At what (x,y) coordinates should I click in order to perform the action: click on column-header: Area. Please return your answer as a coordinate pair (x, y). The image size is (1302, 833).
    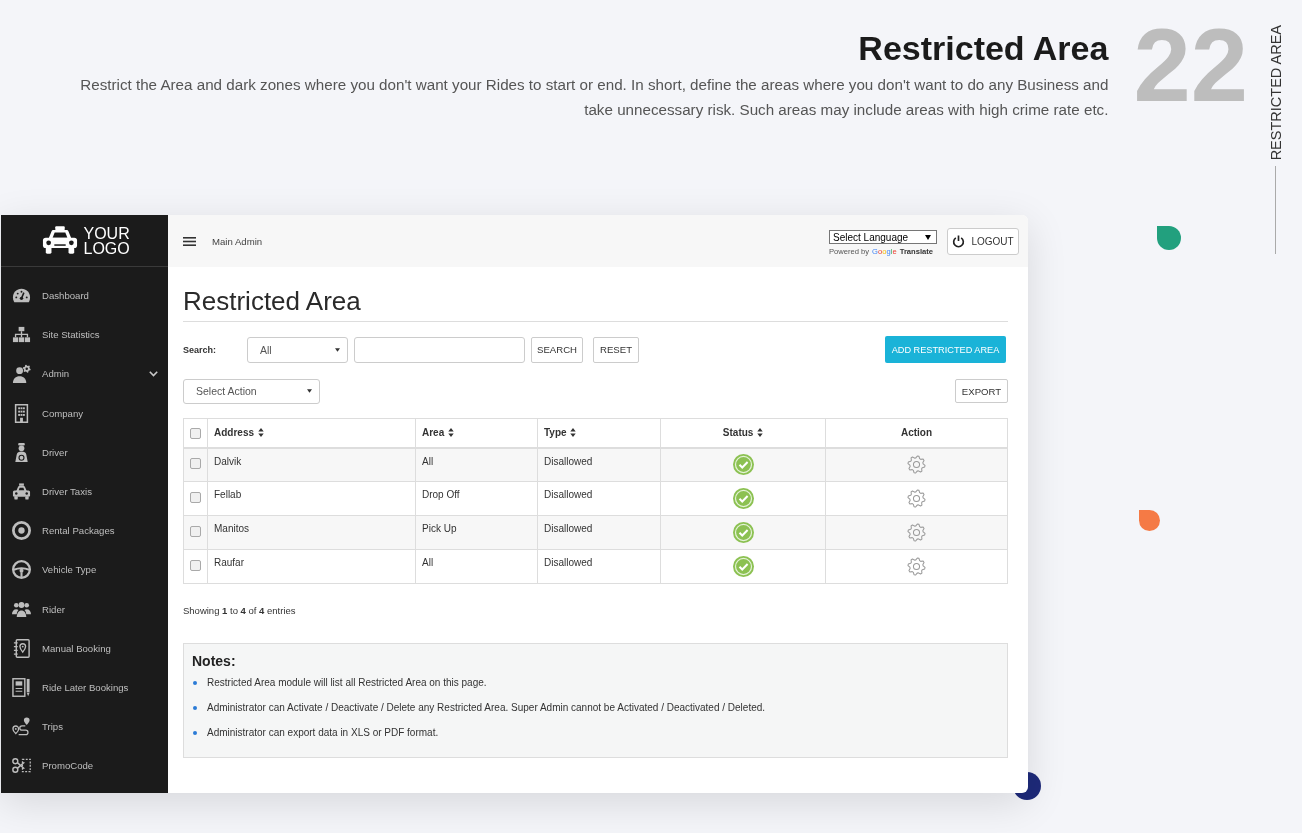
    Looking at the image, I should click on (476, 433).